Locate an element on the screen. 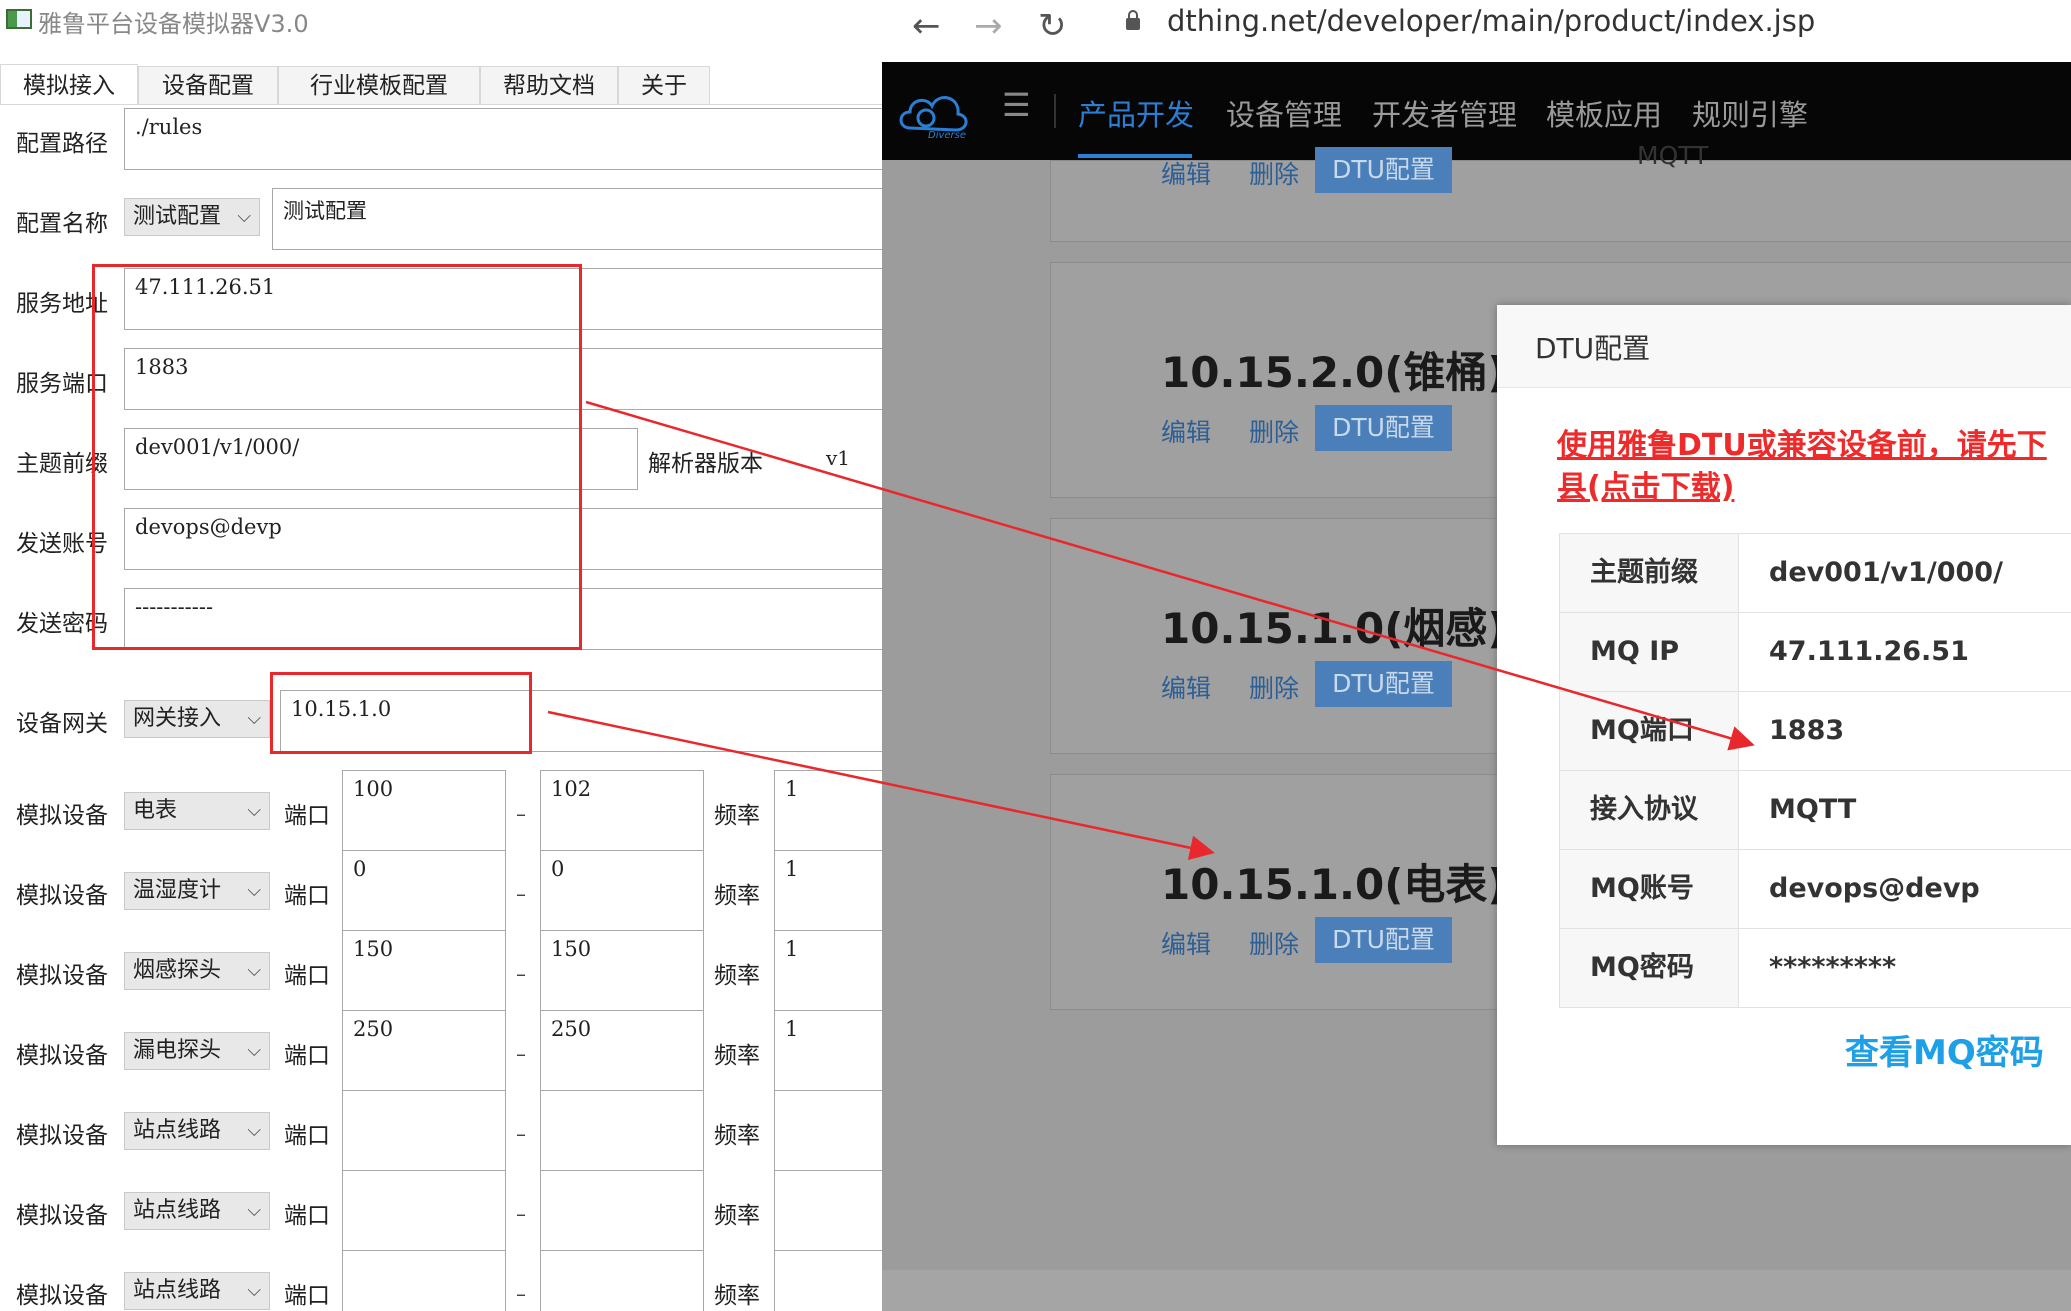 The image size is (2071, 1311). row-key: MQ端口 is located at coordinates (1649, 731).